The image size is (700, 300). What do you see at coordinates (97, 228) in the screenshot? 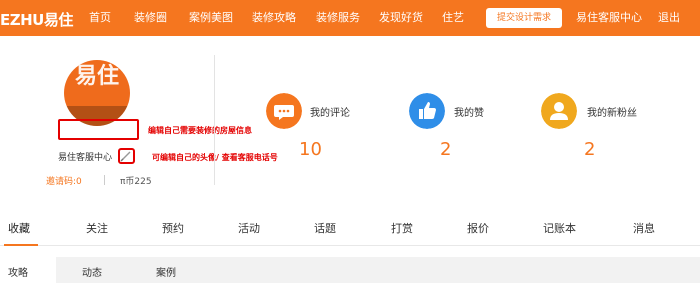
I see `tab-following: 关注` at bounding box center [97, 228].